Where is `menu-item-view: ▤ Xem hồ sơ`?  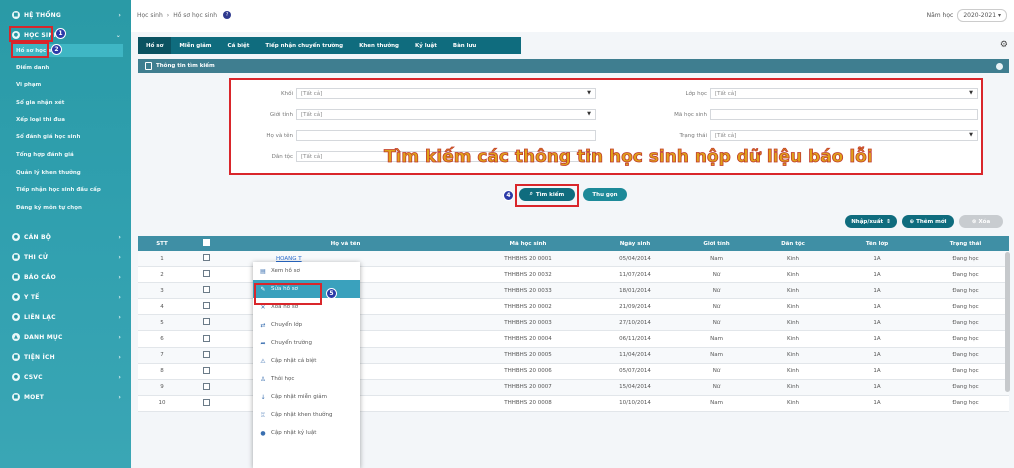 menu-item-view: ▤ Xem hồ sơ is located at coordinates (306, 271).